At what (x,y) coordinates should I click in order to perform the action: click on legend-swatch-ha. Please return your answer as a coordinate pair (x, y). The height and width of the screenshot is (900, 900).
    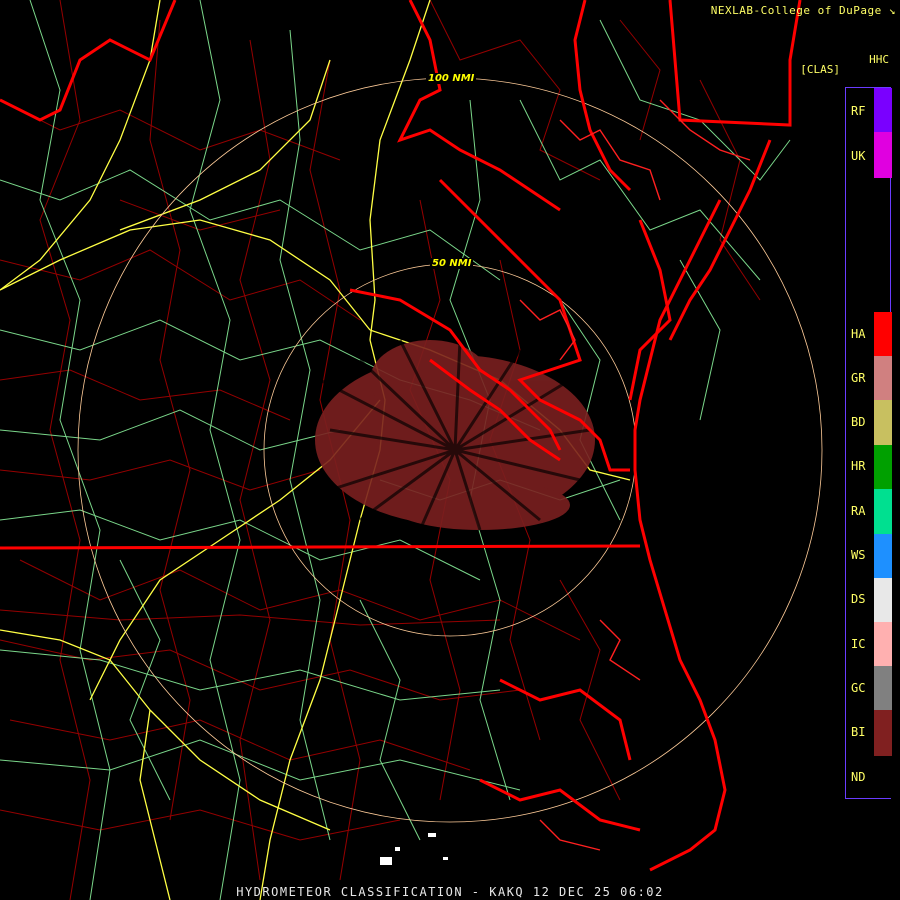
    Looking at the image, I should click on (883, 334).